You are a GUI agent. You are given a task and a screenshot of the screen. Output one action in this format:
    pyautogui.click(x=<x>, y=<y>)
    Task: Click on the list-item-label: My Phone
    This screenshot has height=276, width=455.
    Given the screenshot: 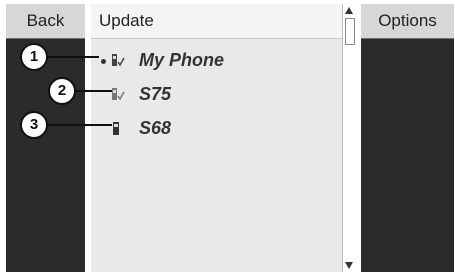 What is the action you would take?
    pyautogui.click(x=182, y=60)
    